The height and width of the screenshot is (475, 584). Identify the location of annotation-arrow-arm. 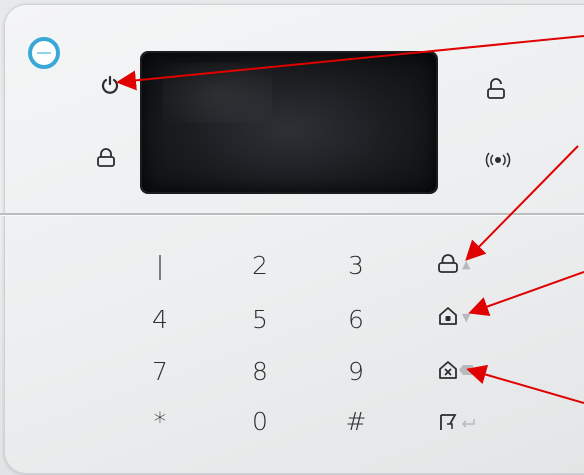
(522, 203).